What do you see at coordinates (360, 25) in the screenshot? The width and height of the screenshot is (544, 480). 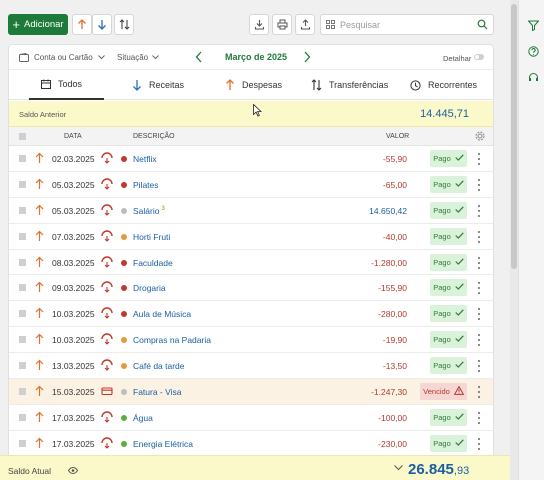 I see `search-input: Pesquisar` at bounding box center [360, 25].